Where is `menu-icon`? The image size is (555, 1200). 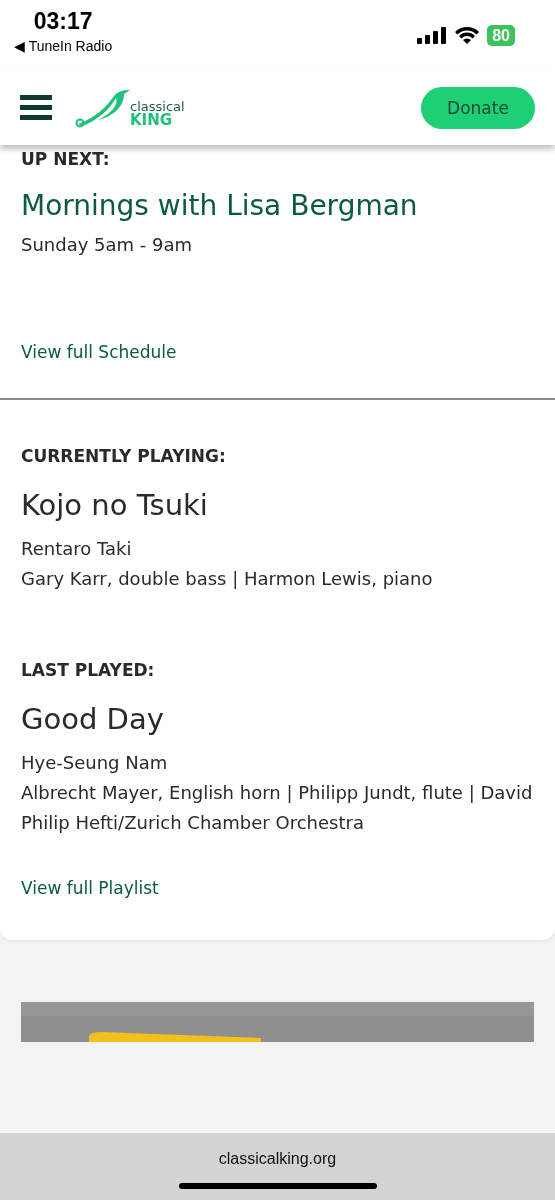 menu-icon is located at coordinates (36, 107).